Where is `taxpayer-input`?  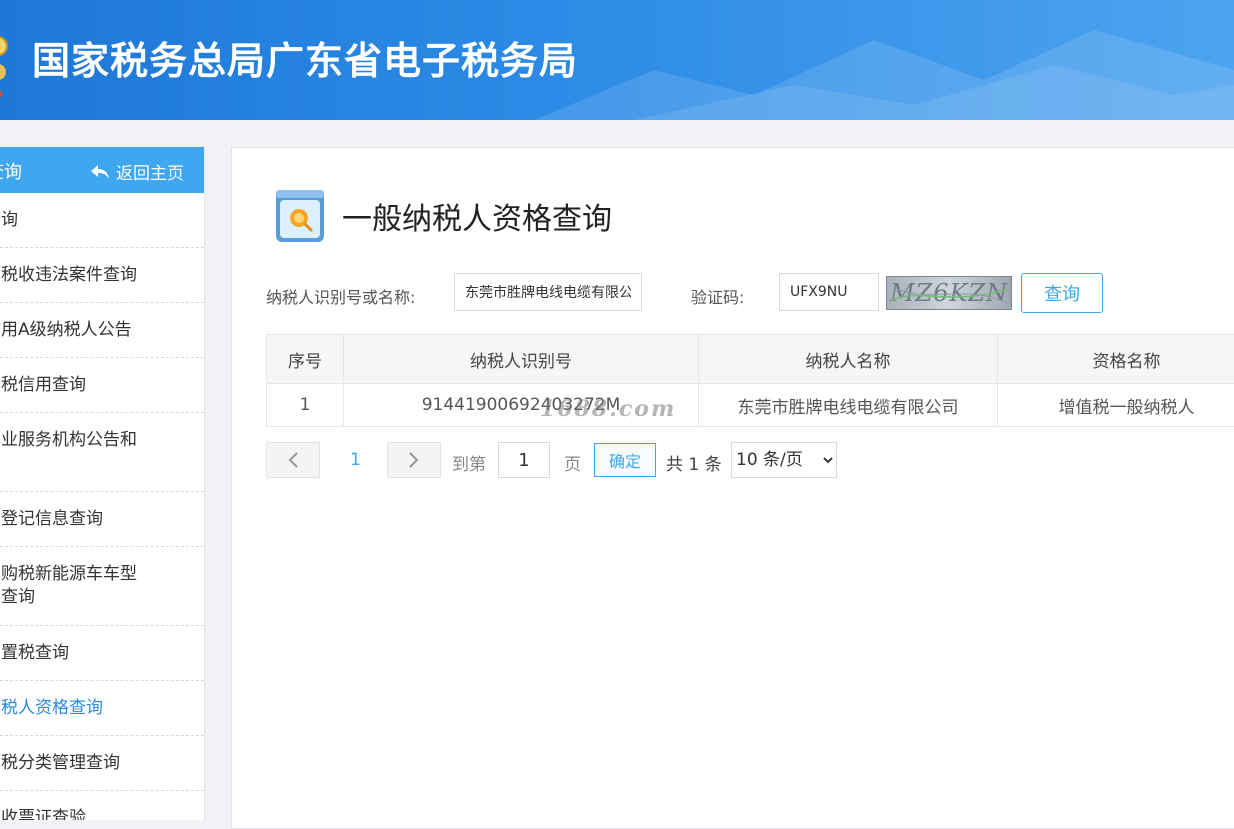 taxpayer-input is located at coordinates (548, 292).